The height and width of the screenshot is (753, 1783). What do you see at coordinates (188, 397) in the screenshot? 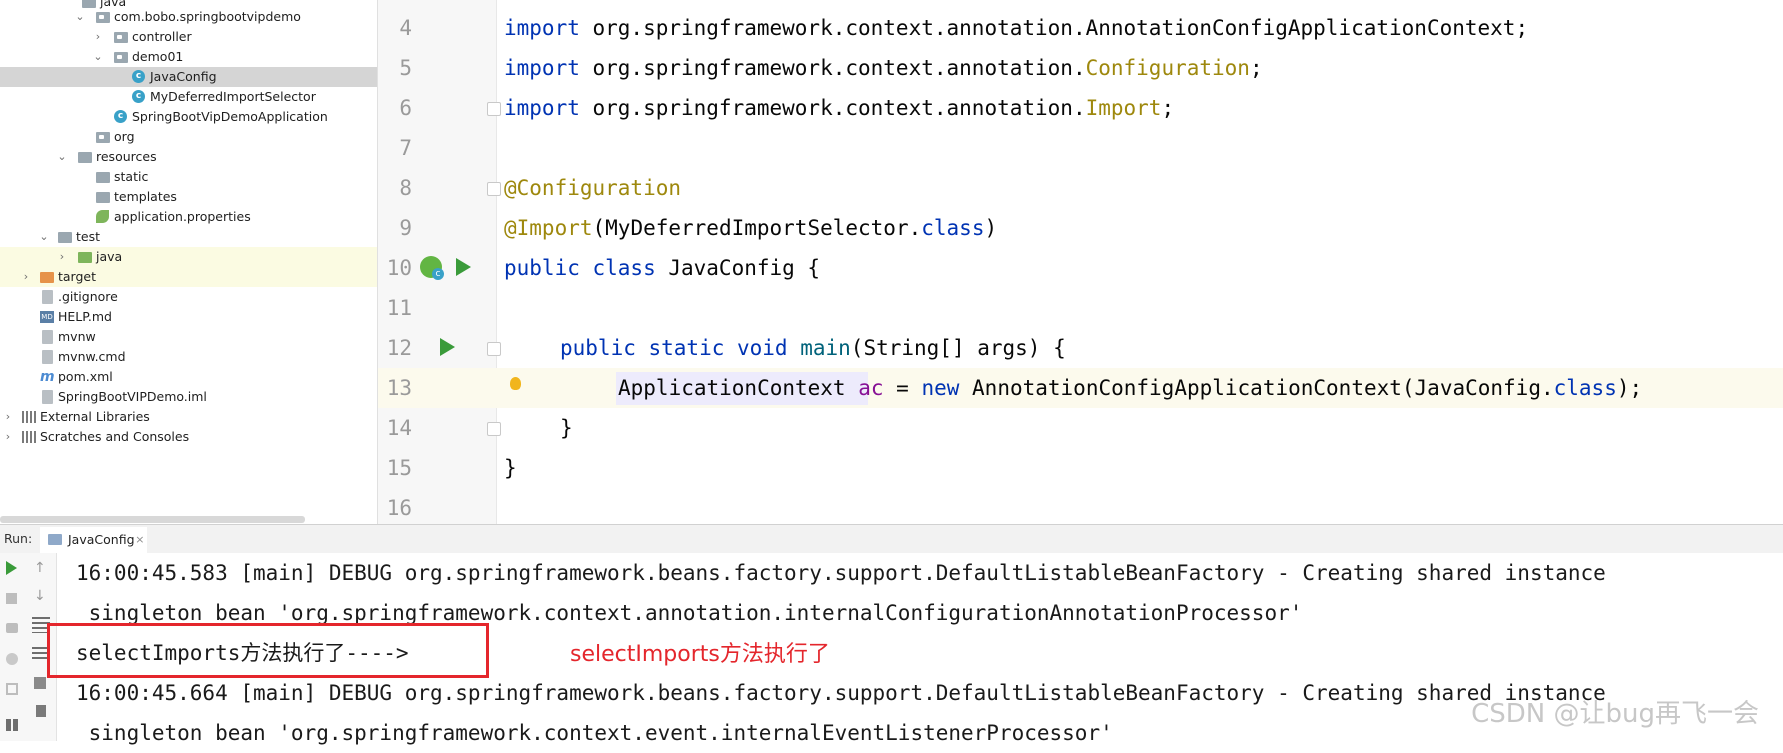
I see `tree-item-iml: SpringBootVIPDemo.iml` at bounding box center [188, 397].